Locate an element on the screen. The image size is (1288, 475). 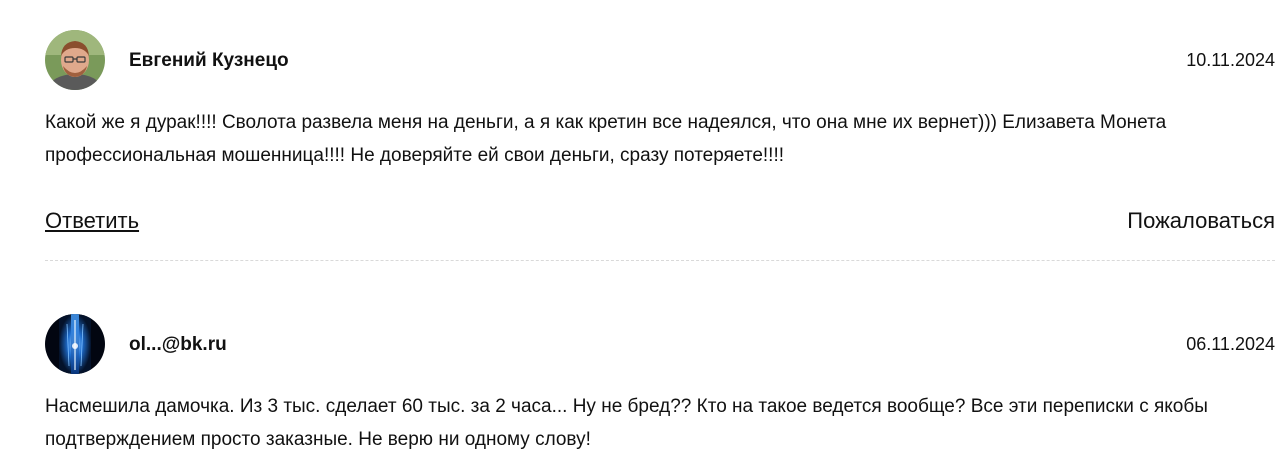
complain-link: Пожаловаться is located at coordinates (1201, 221).